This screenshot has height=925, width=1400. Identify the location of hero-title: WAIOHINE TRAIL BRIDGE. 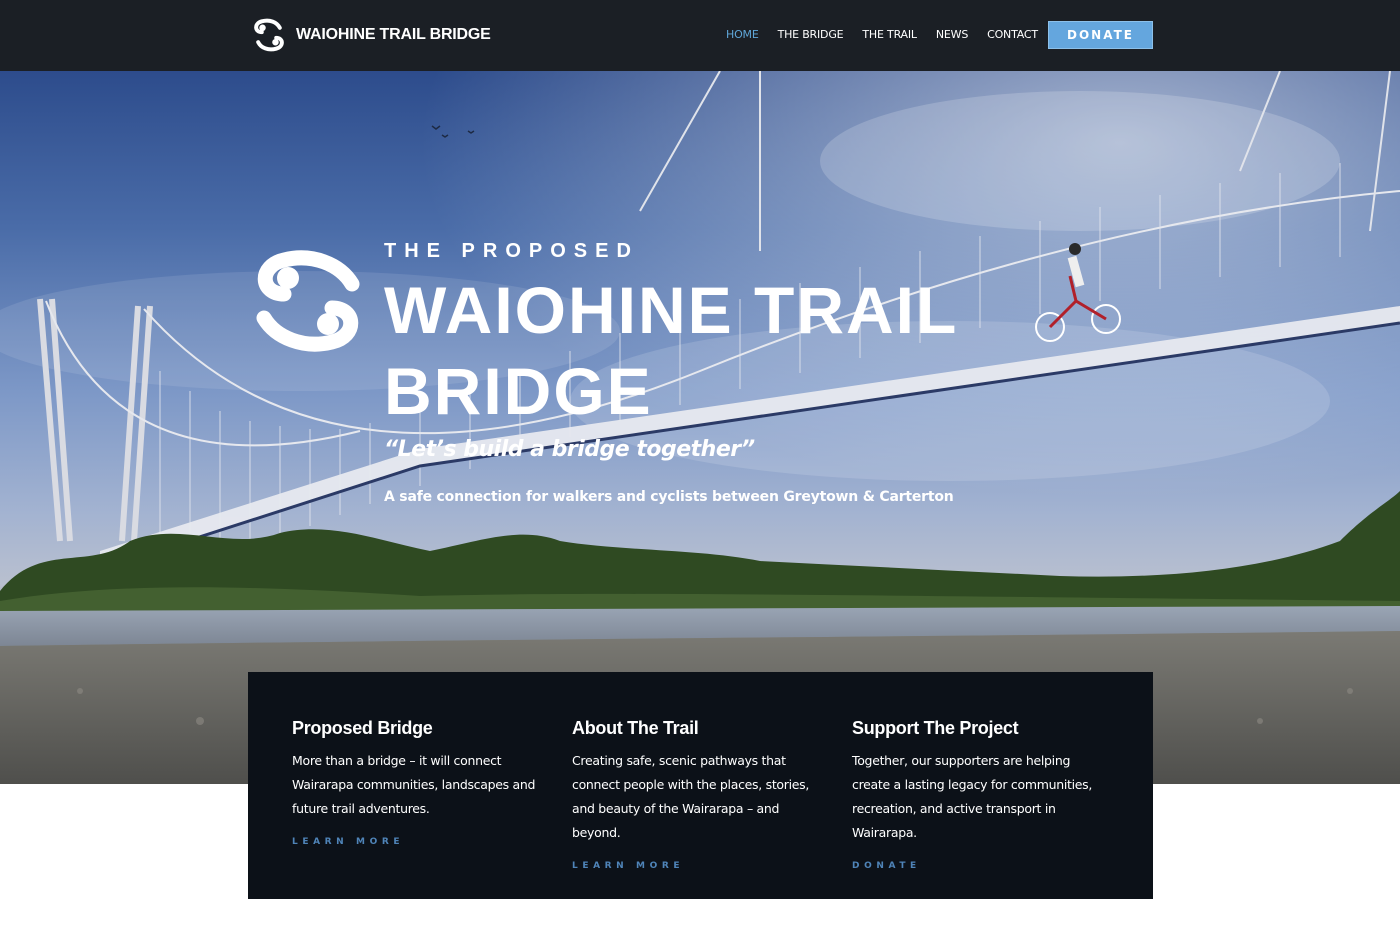
(671, 350).